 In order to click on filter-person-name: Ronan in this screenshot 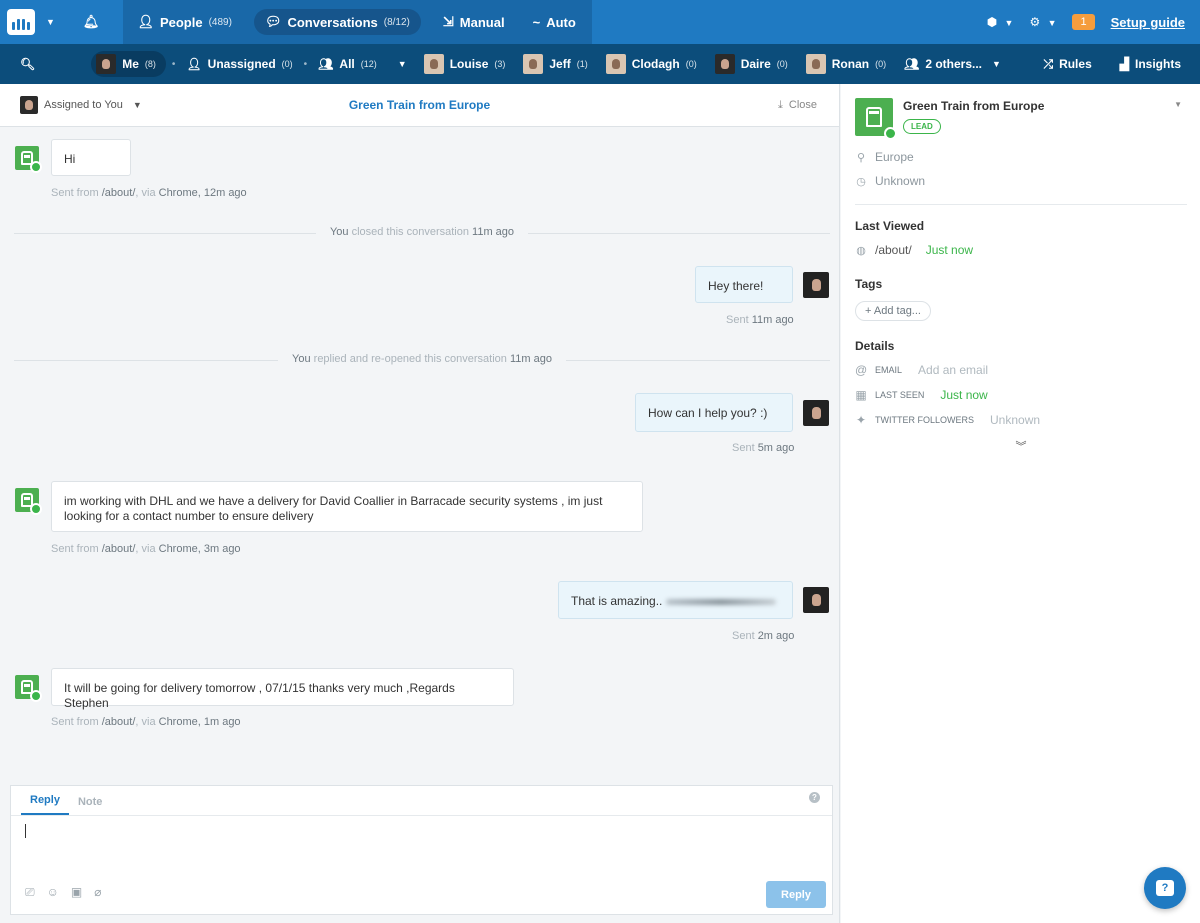, I will do `click(850, 64)`.